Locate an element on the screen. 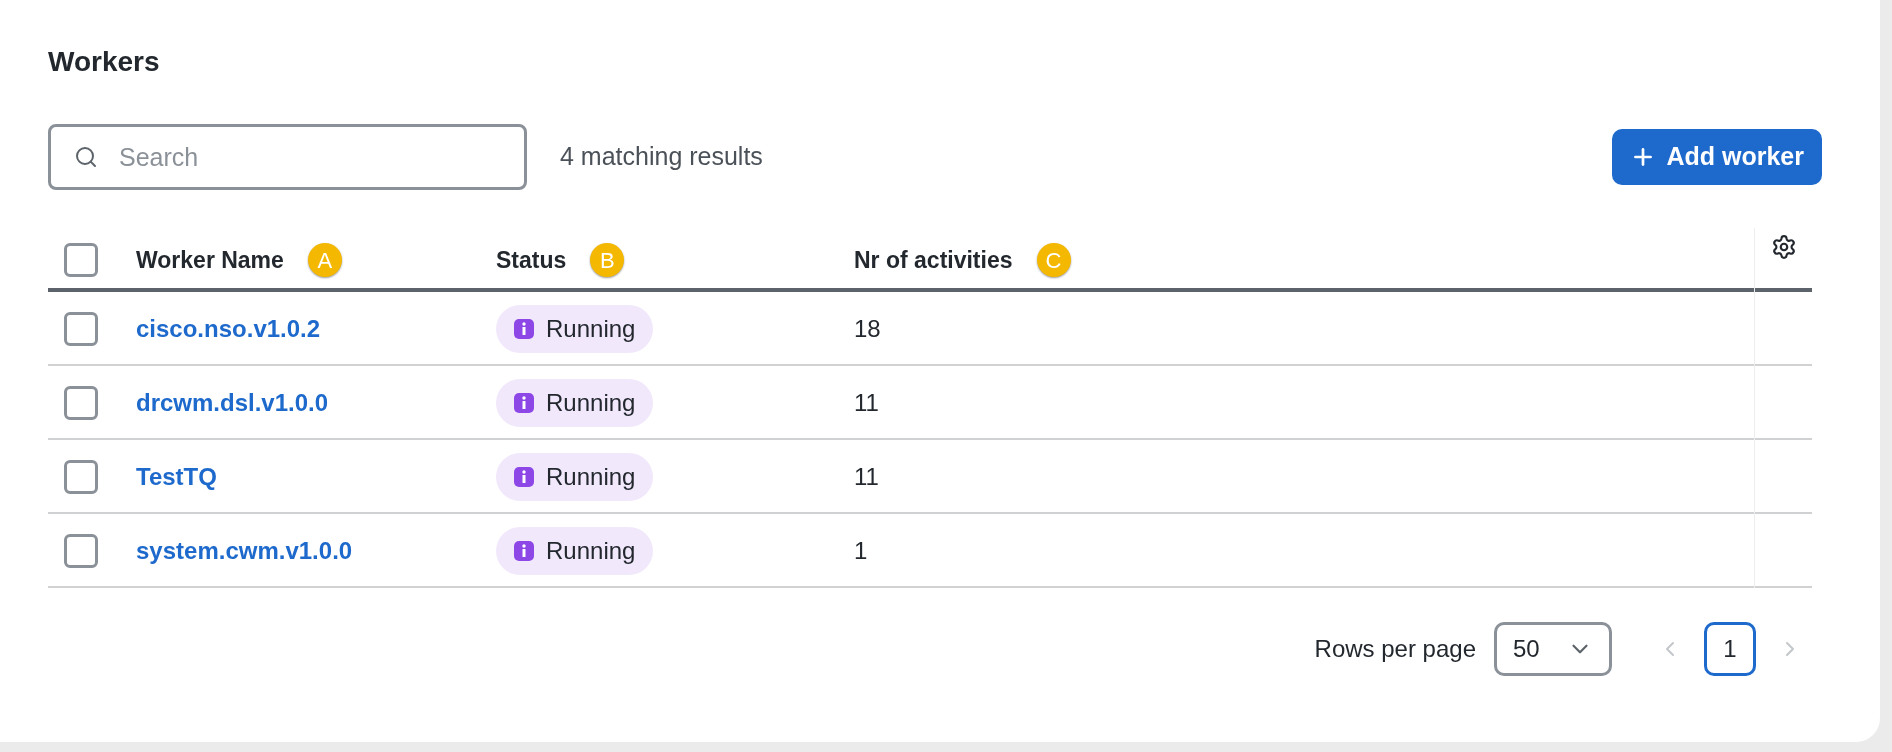 The height and width of the screenshot is (752, 1892). add-worker-button: Add worker is located at coordinates (1717, 157).